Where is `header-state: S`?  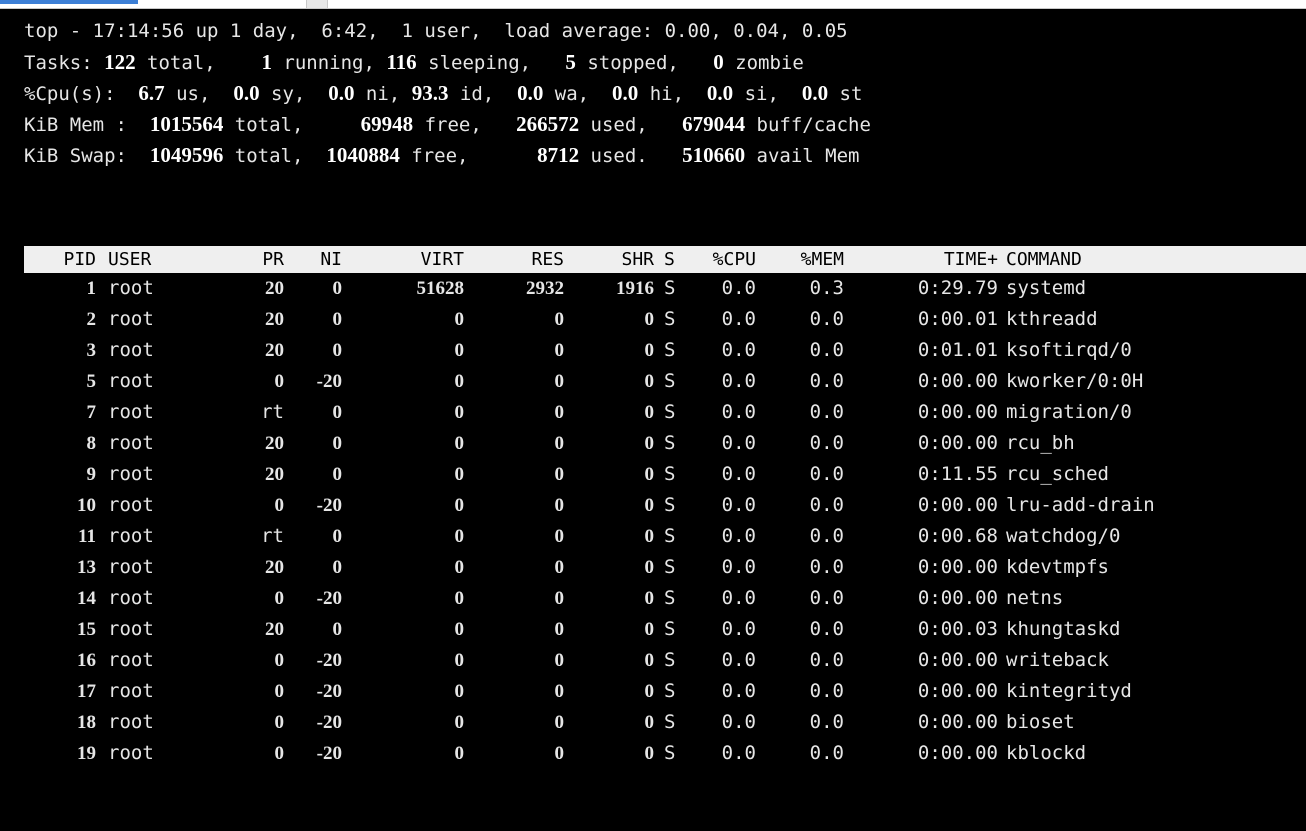
header-state: S is located at coordinates (674, 259).